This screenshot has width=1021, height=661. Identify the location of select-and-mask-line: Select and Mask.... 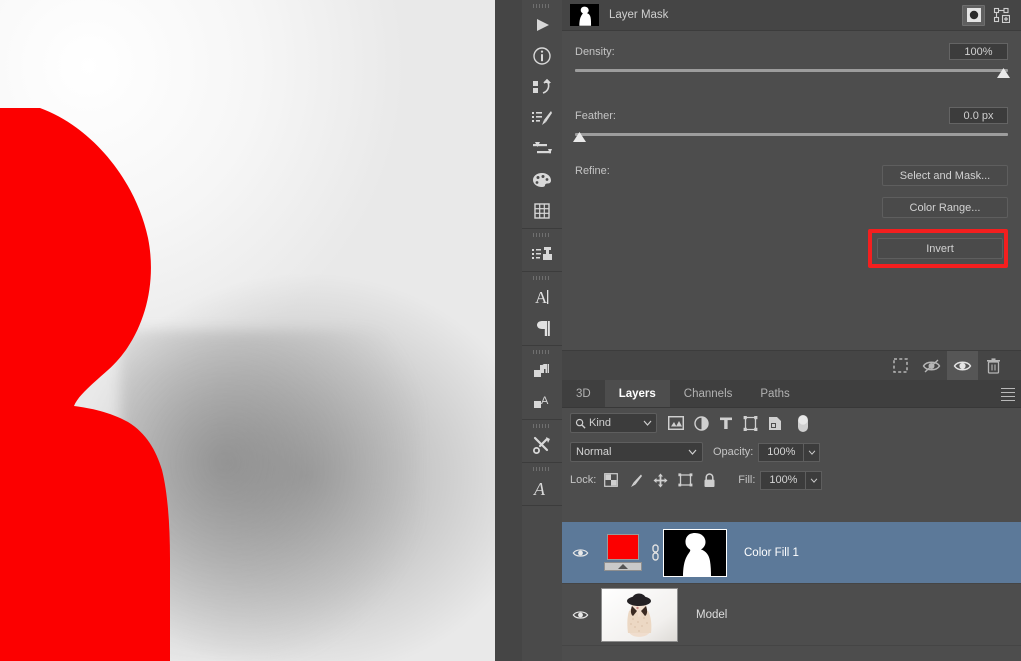
(791, 175).